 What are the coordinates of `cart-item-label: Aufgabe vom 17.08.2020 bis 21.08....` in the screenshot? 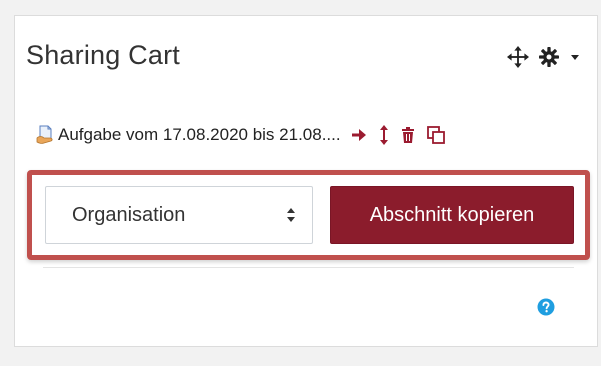 It's located at (199, 135).